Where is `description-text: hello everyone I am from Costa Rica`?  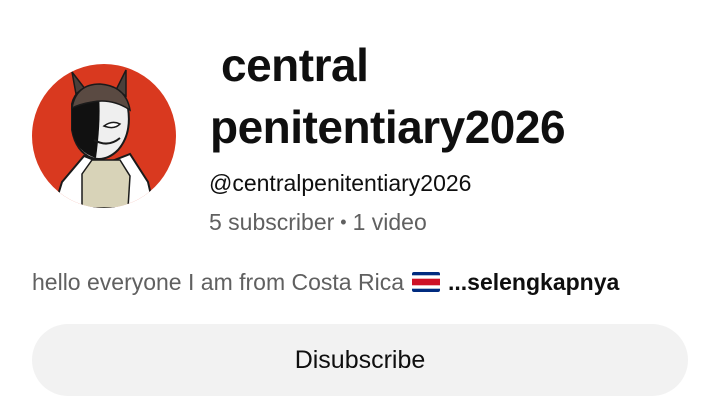
description-text: hello everyone I am from Costa Rica is located at coordinates (218, 282).